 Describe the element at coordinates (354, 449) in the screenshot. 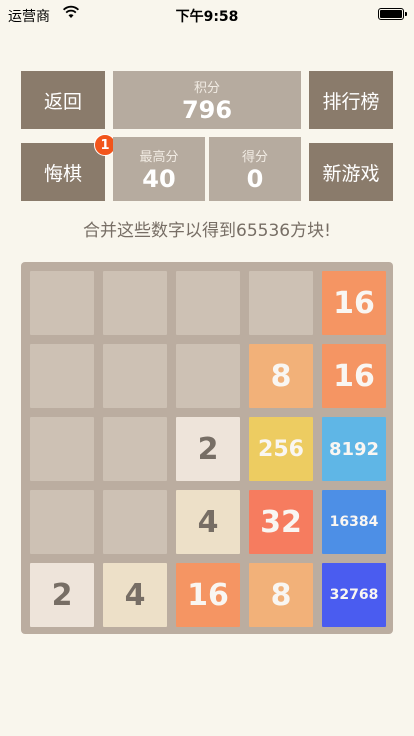

I see `tile-8192: 8192` at that location.